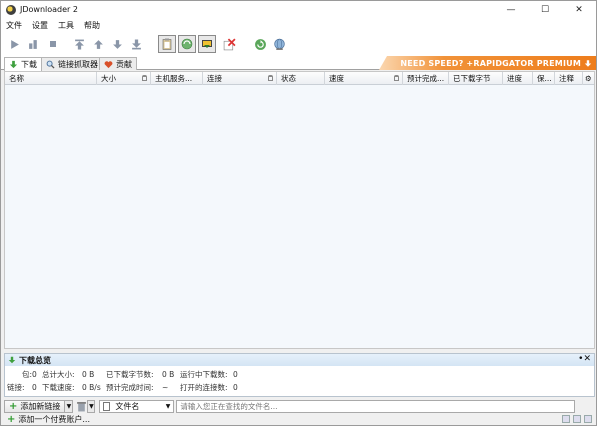 The image size is (597, 426). I want to click on window-title: JDownloader 2, so click(49, 9).